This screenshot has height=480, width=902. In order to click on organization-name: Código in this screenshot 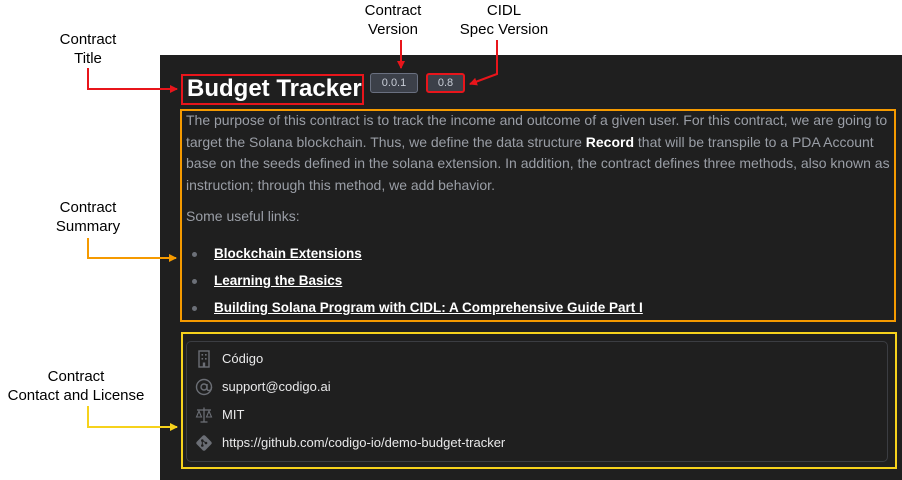, I will do `click(243, 358)`.